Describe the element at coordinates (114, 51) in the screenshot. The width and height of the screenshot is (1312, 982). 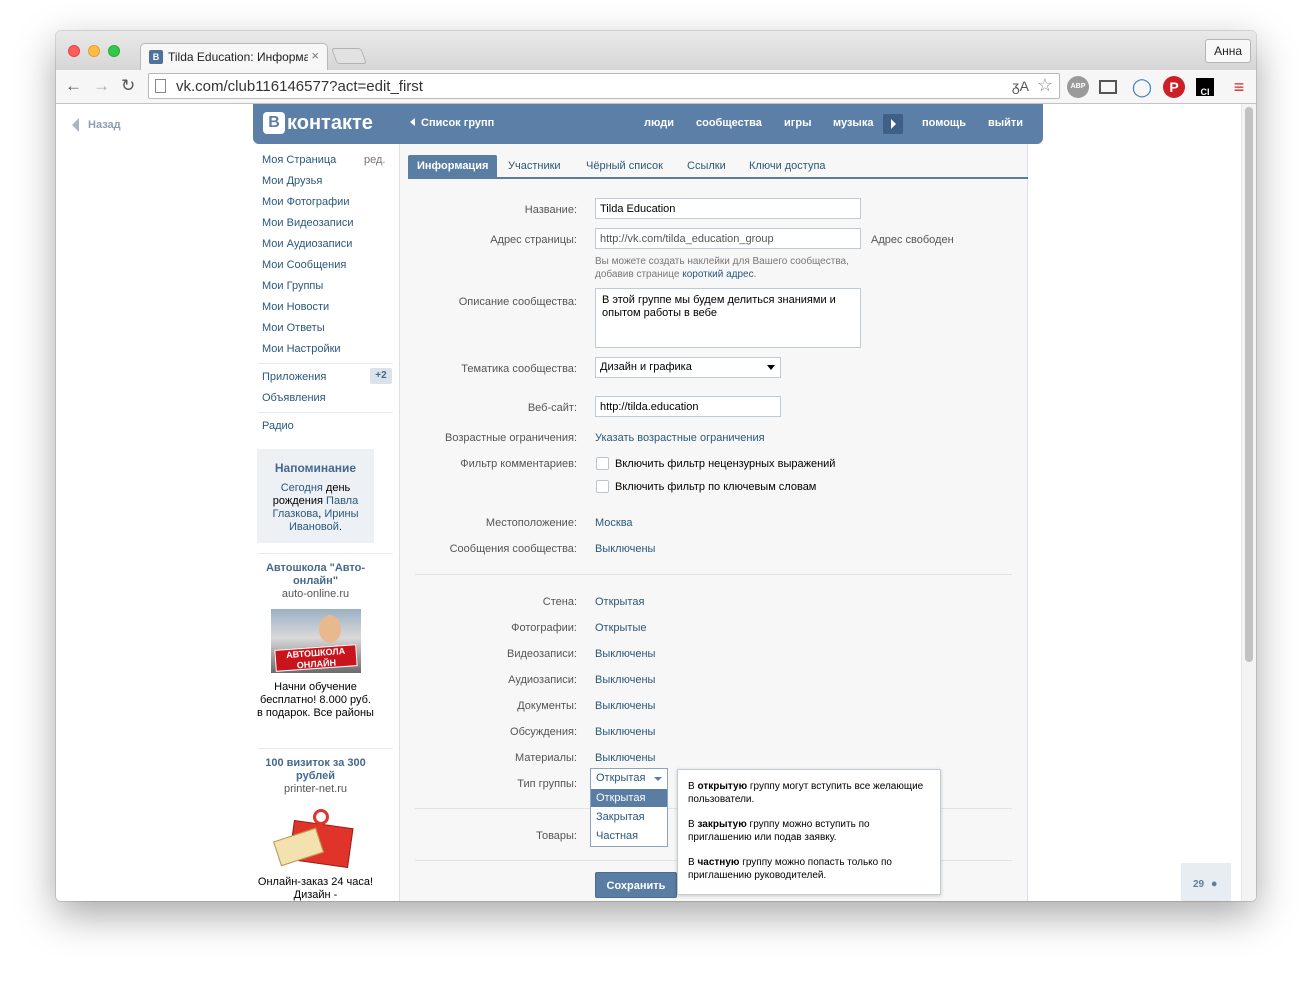
I see `zoom-window-button` at that location.